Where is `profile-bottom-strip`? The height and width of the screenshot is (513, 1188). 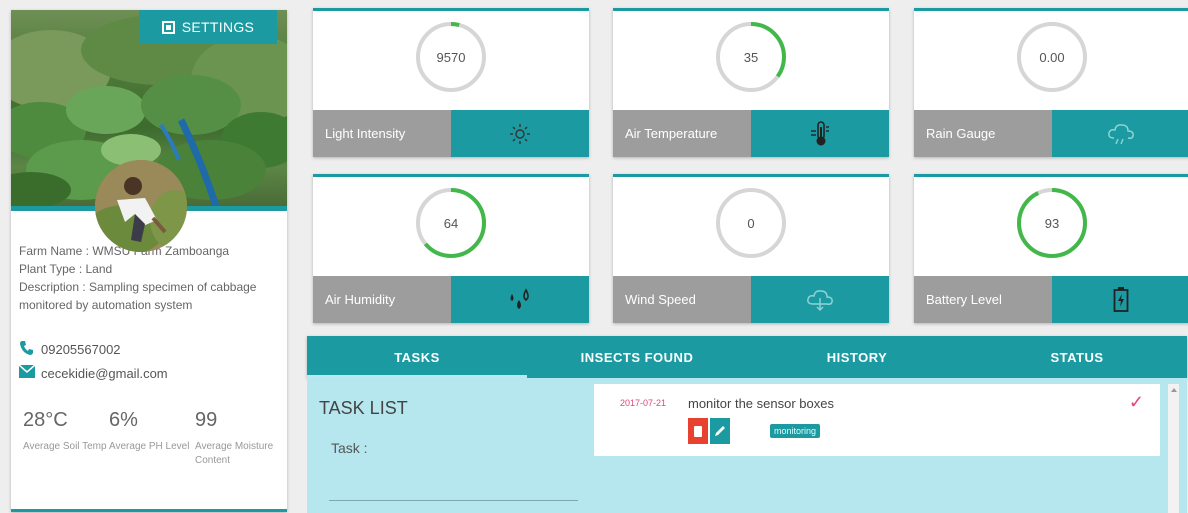 profile-bottom-strip is located at coordinates (149, 510).